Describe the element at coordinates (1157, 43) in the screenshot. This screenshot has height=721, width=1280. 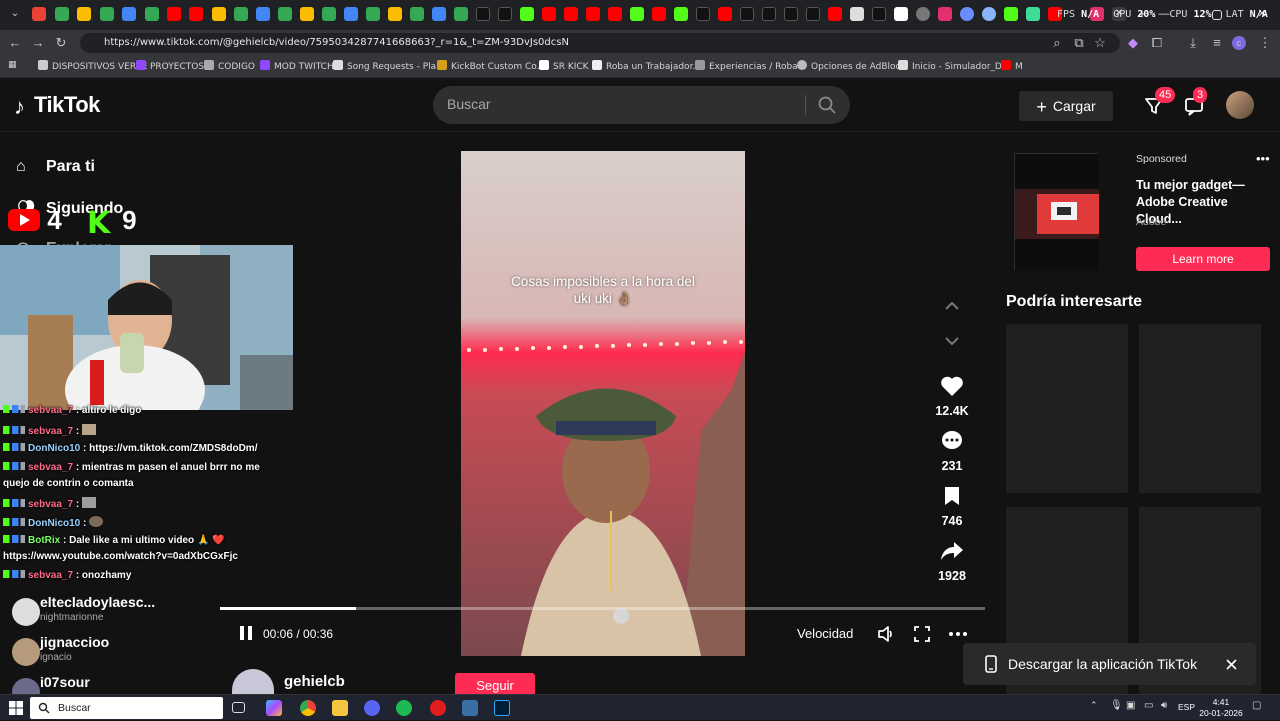
I see `extensions-puzzle-icon: ⧠` at that location.